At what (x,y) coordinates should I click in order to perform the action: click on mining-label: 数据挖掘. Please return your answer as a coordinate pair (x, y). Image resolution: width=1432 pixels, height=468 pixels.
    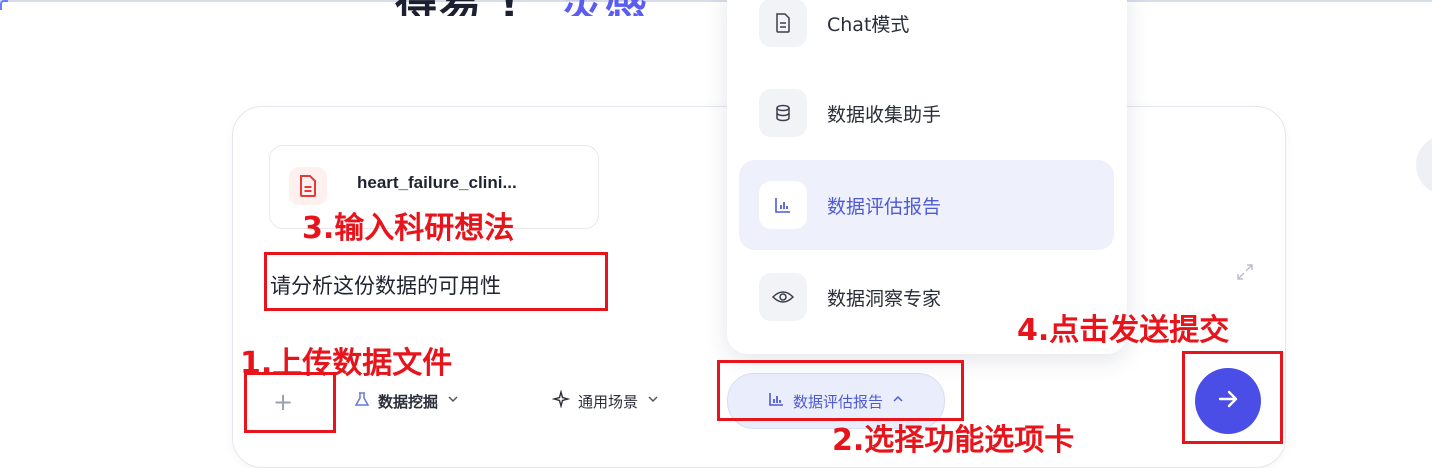
    Looking at the image, I should click on (408, 401).